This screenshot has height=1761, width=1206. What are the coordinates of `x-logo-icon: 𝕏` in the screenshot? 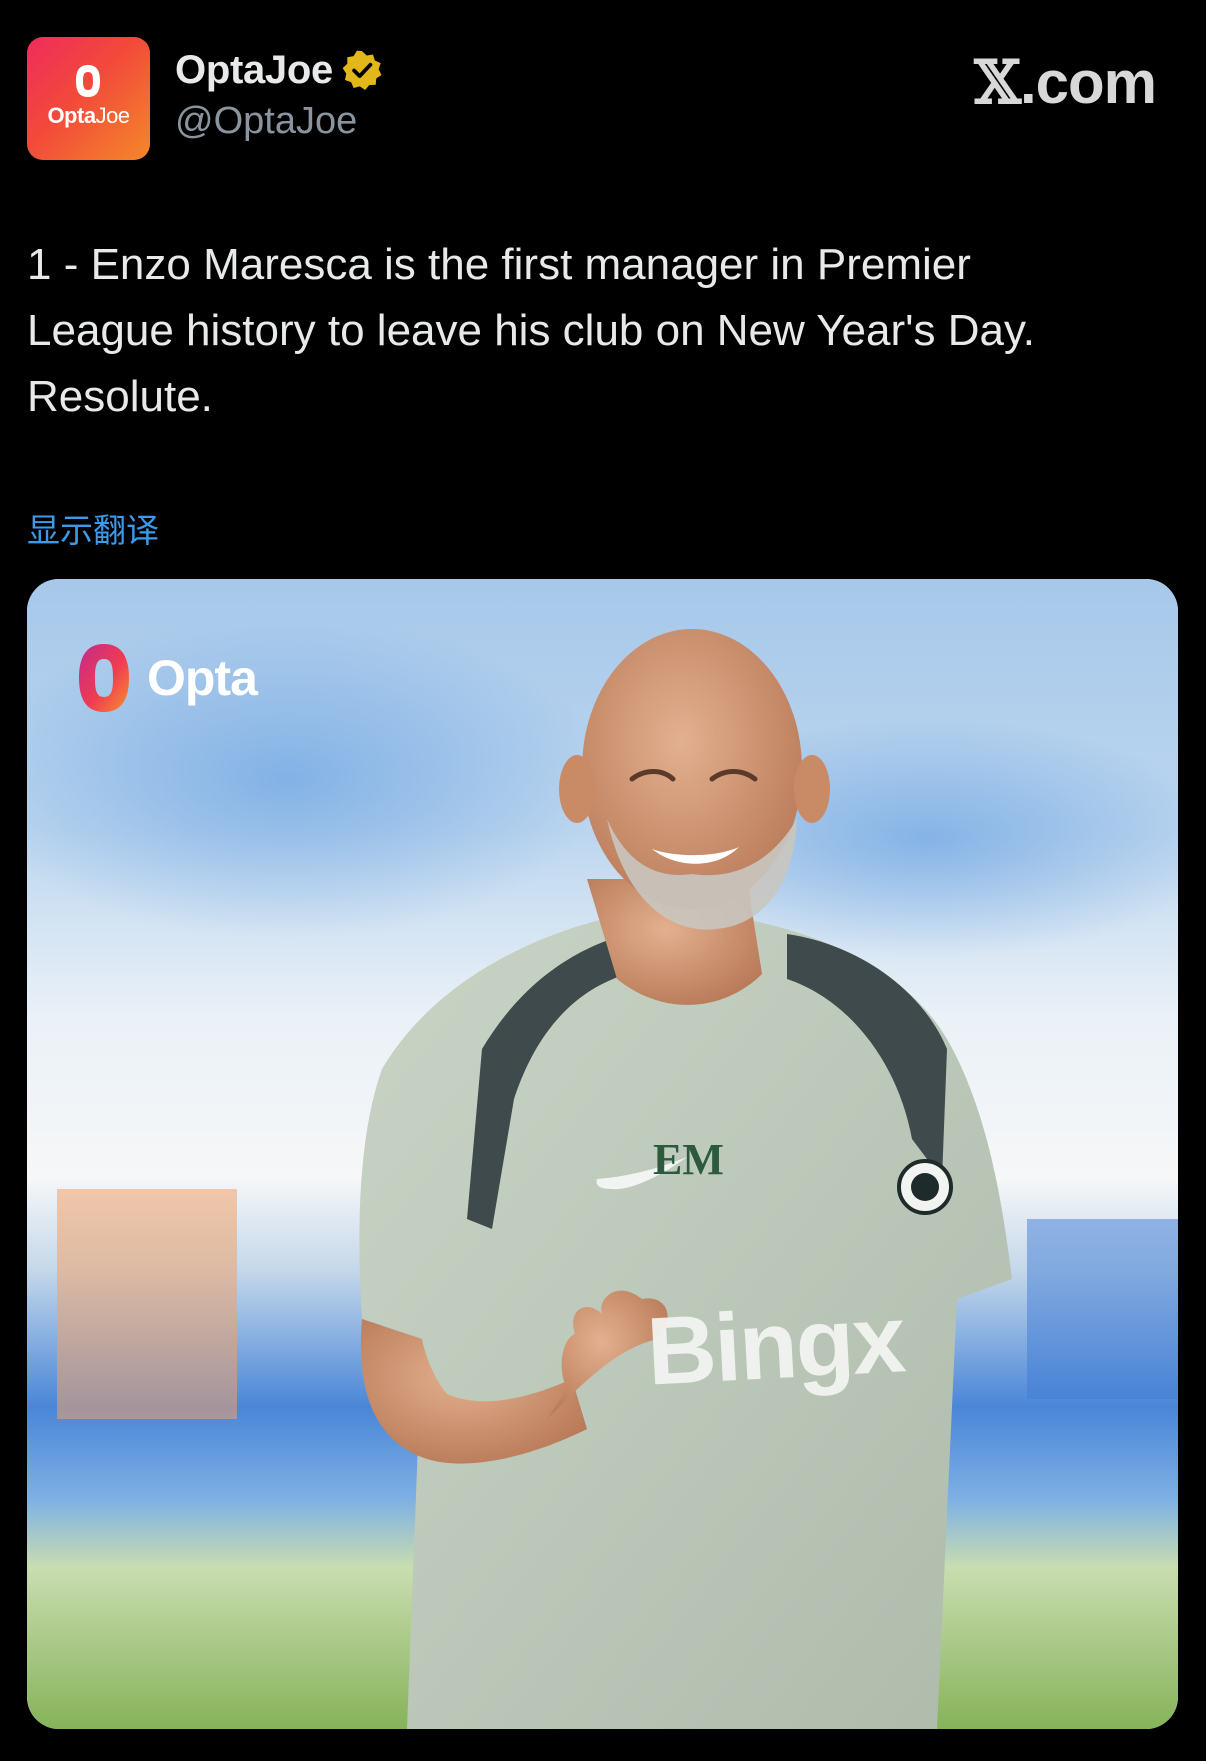 It's located at (997, 83).